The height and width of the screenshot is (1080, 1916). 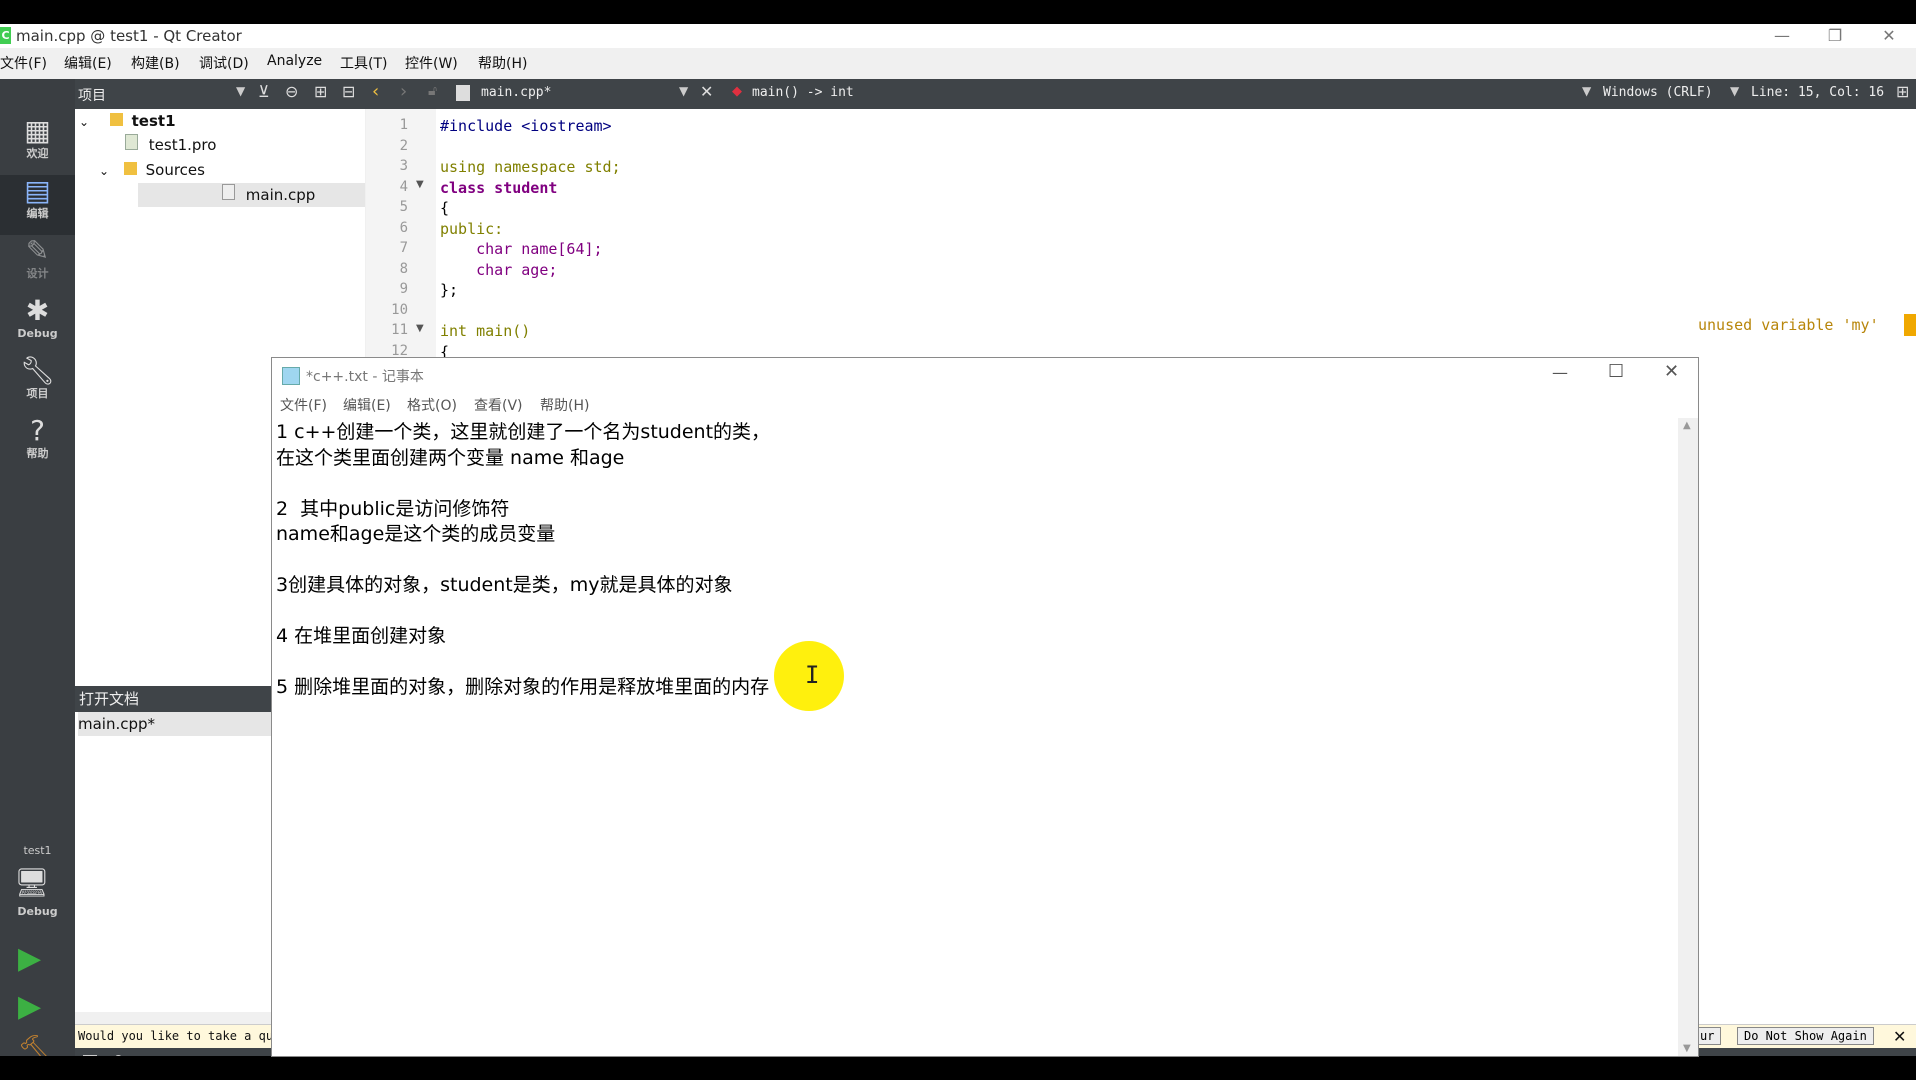 I want to click on warning-annotation: unused variable 'my', so click(x=1788, y=325).